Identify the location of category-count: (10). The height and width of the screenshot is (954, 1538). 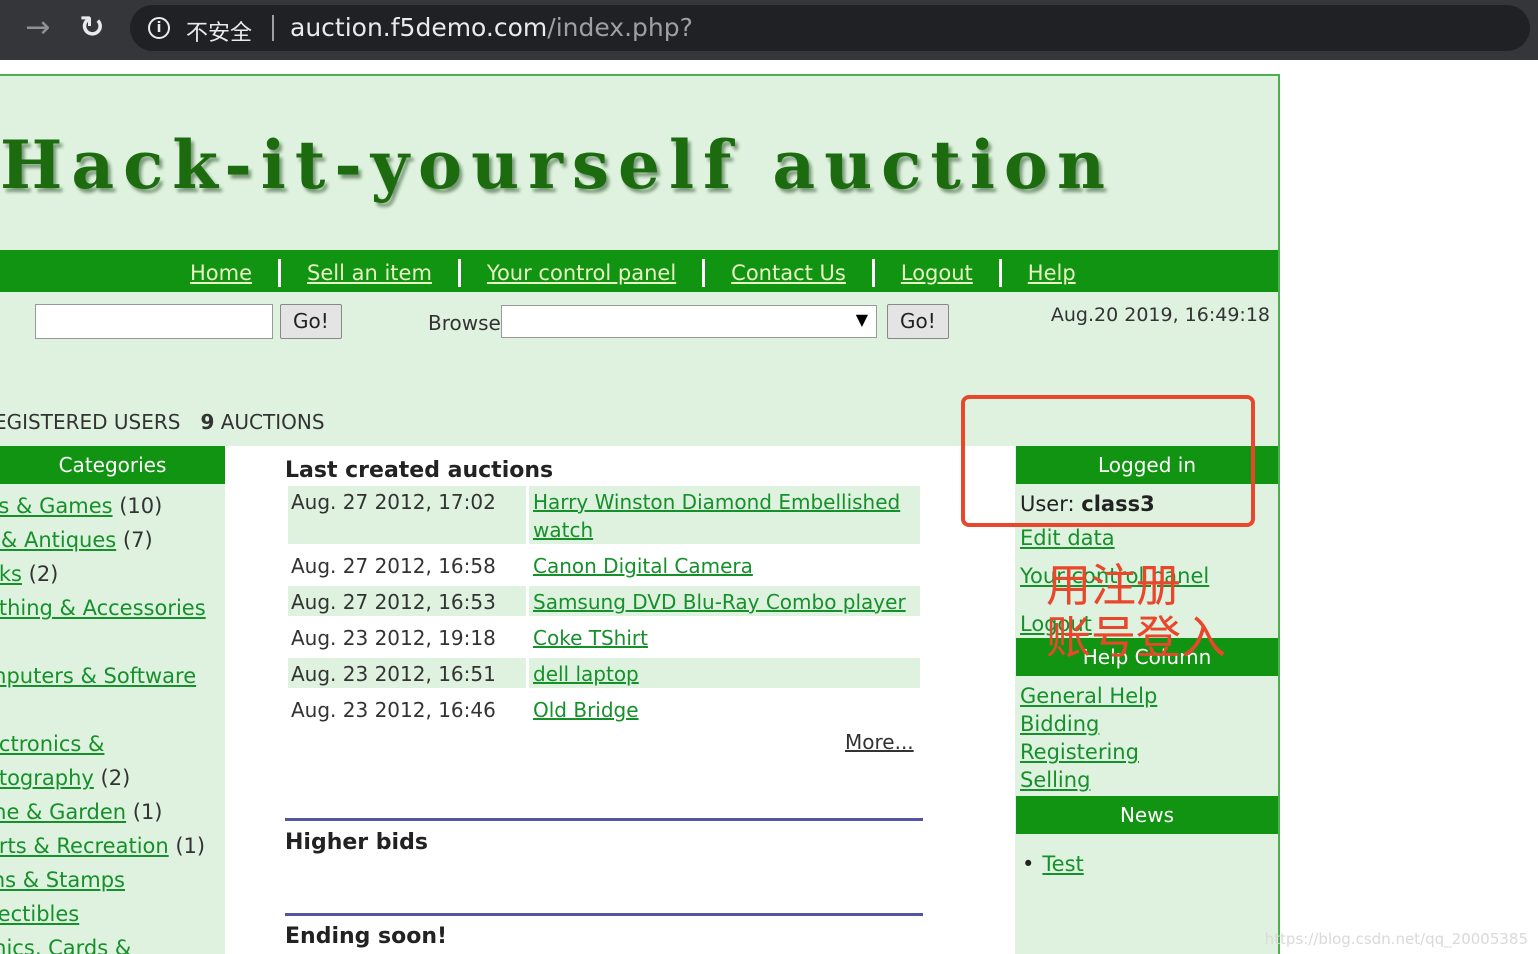
(137, 506).